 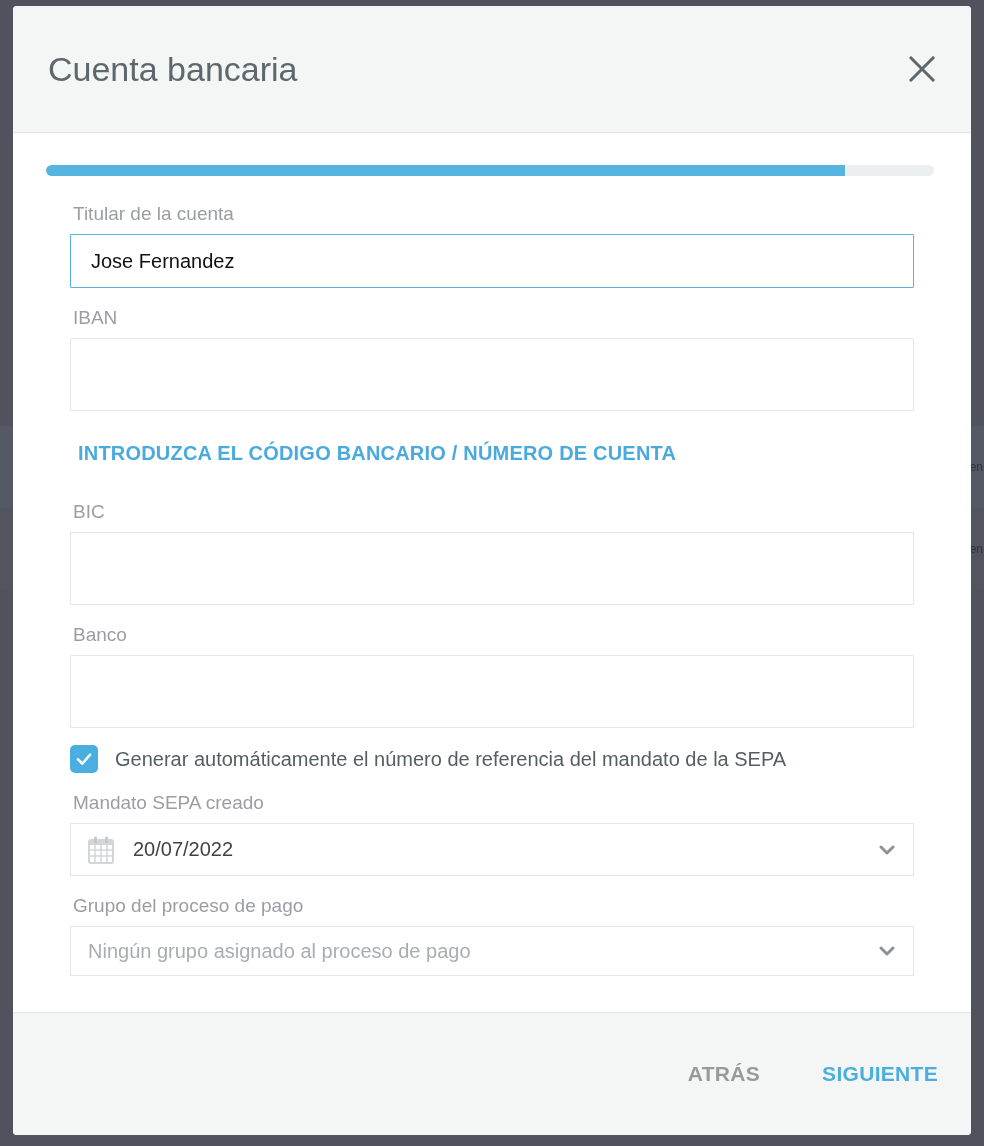 What do you see at coordinates (492, 849) in the screenshot?
I see `date-field: 20/07/2022` at bounding box center [492, 849].